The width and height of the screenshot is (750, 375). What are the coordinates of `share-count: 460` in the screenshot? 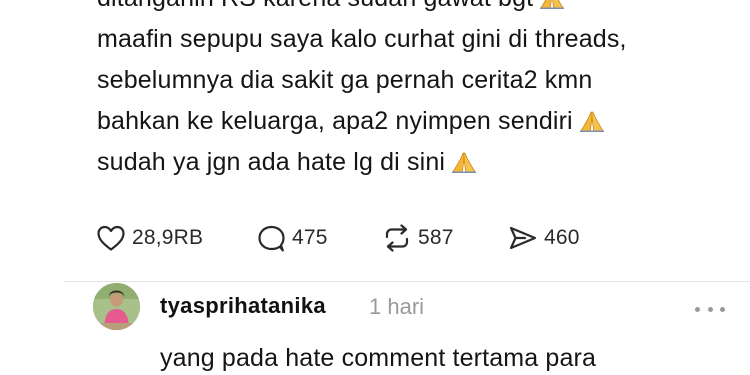 It's located at (562, 237).